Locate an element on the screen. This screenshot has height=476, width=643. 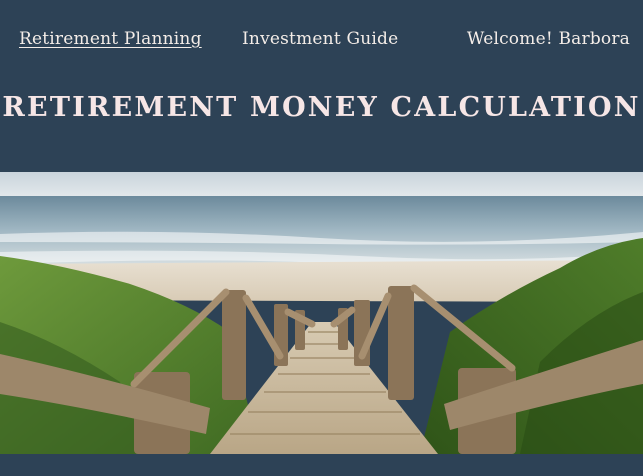
welcome-user-text: Welcome! Barbora is located at coordinates (548, 39).